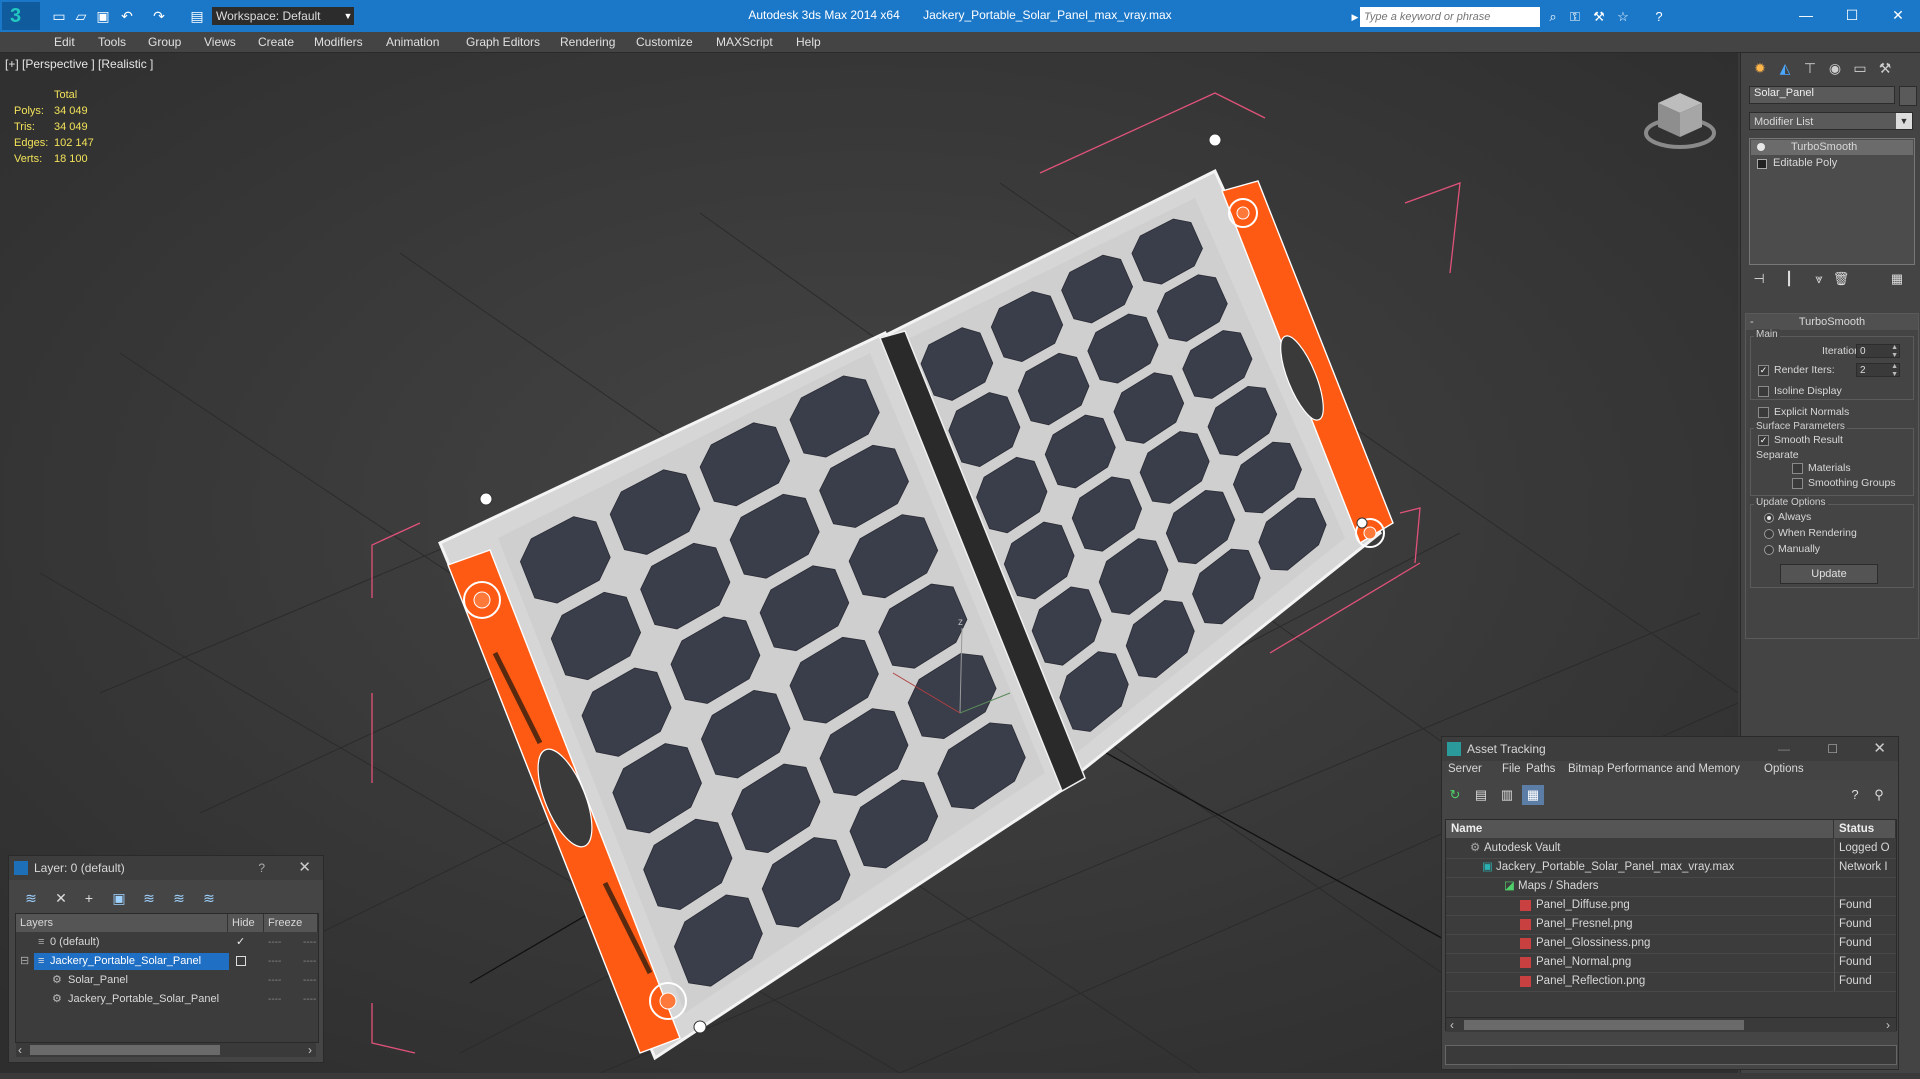  Describe the element at coordinates (348, 16) in the screenshot. I see `workspace-arrow-icon: ▼` at that location.